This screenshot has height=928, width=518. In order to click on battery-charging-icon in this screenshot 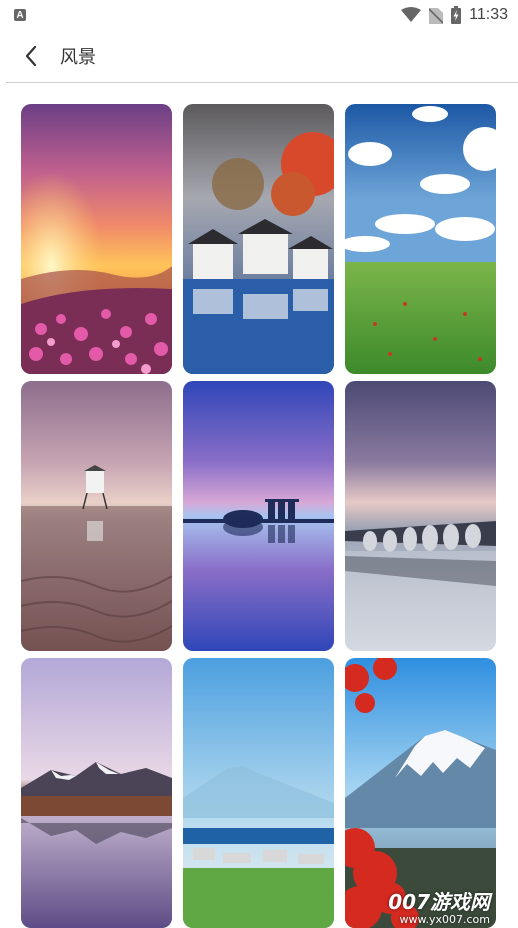, I will do `click(456, 15)`.